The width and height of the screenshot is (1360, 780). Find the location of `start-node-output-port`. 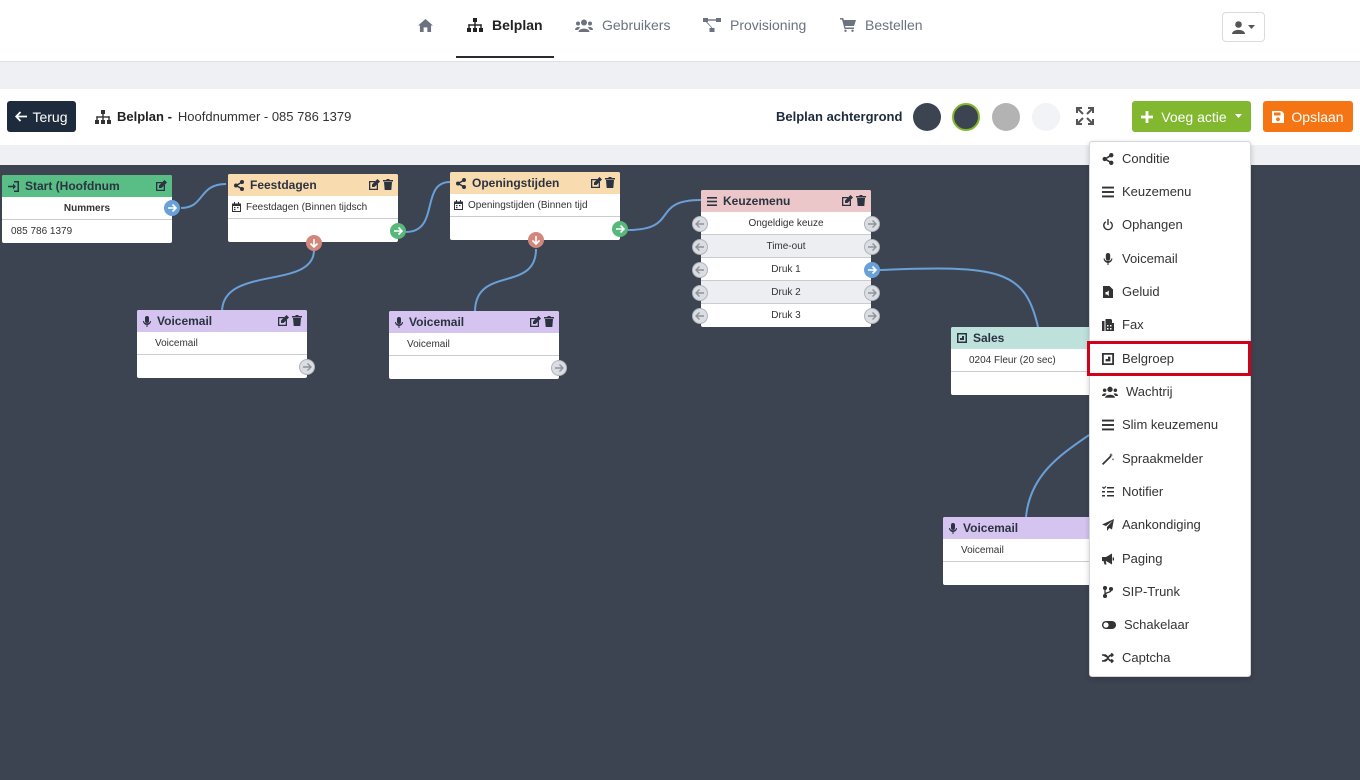

start-node-output-port is located at coordinates (172, 208).